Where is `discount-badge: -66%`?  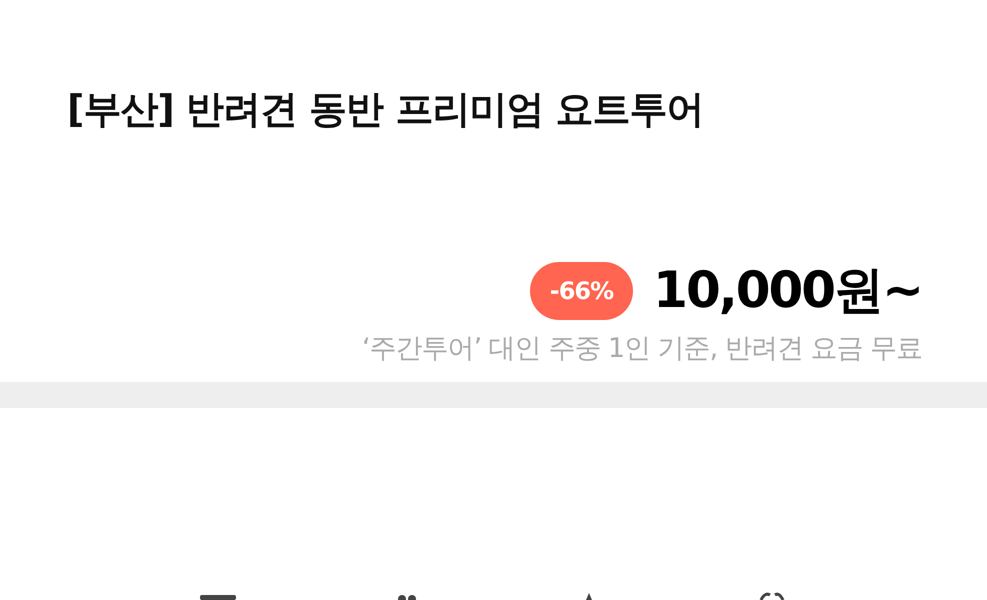
discount-badge: -66% is located at coordinates (582, 291).